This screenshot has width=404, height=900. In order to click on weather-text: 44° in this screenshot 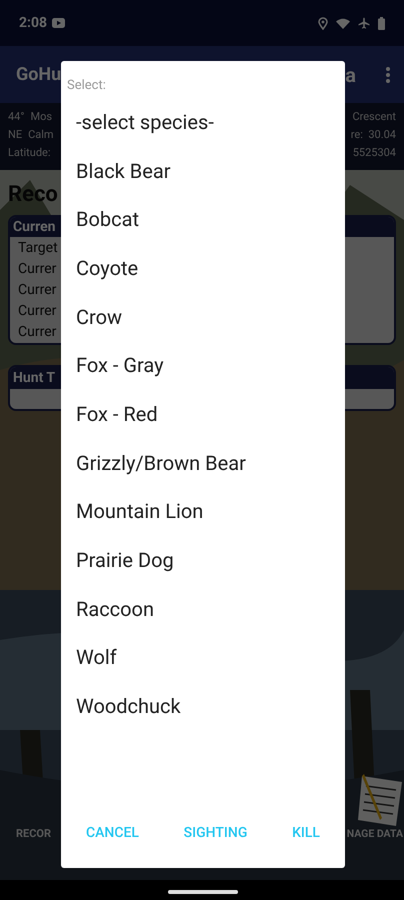, I will do `click(16, 117)`.